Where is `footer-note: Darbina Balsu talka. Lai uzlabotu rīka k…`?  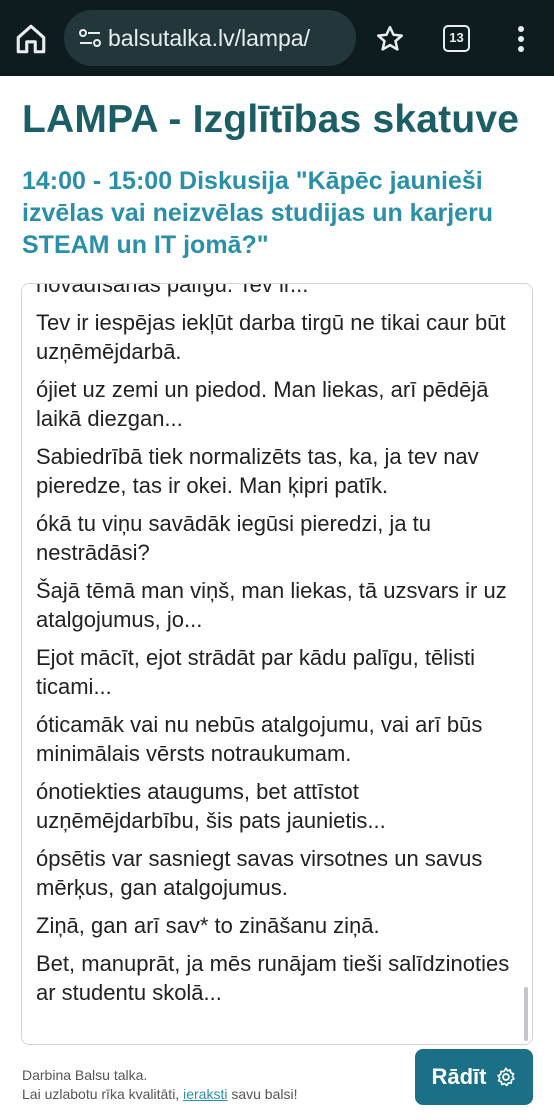 footer-note: Darbina Balsu talka. Lai uzlabotu rīka k… is located at coordinates (160, 1085).